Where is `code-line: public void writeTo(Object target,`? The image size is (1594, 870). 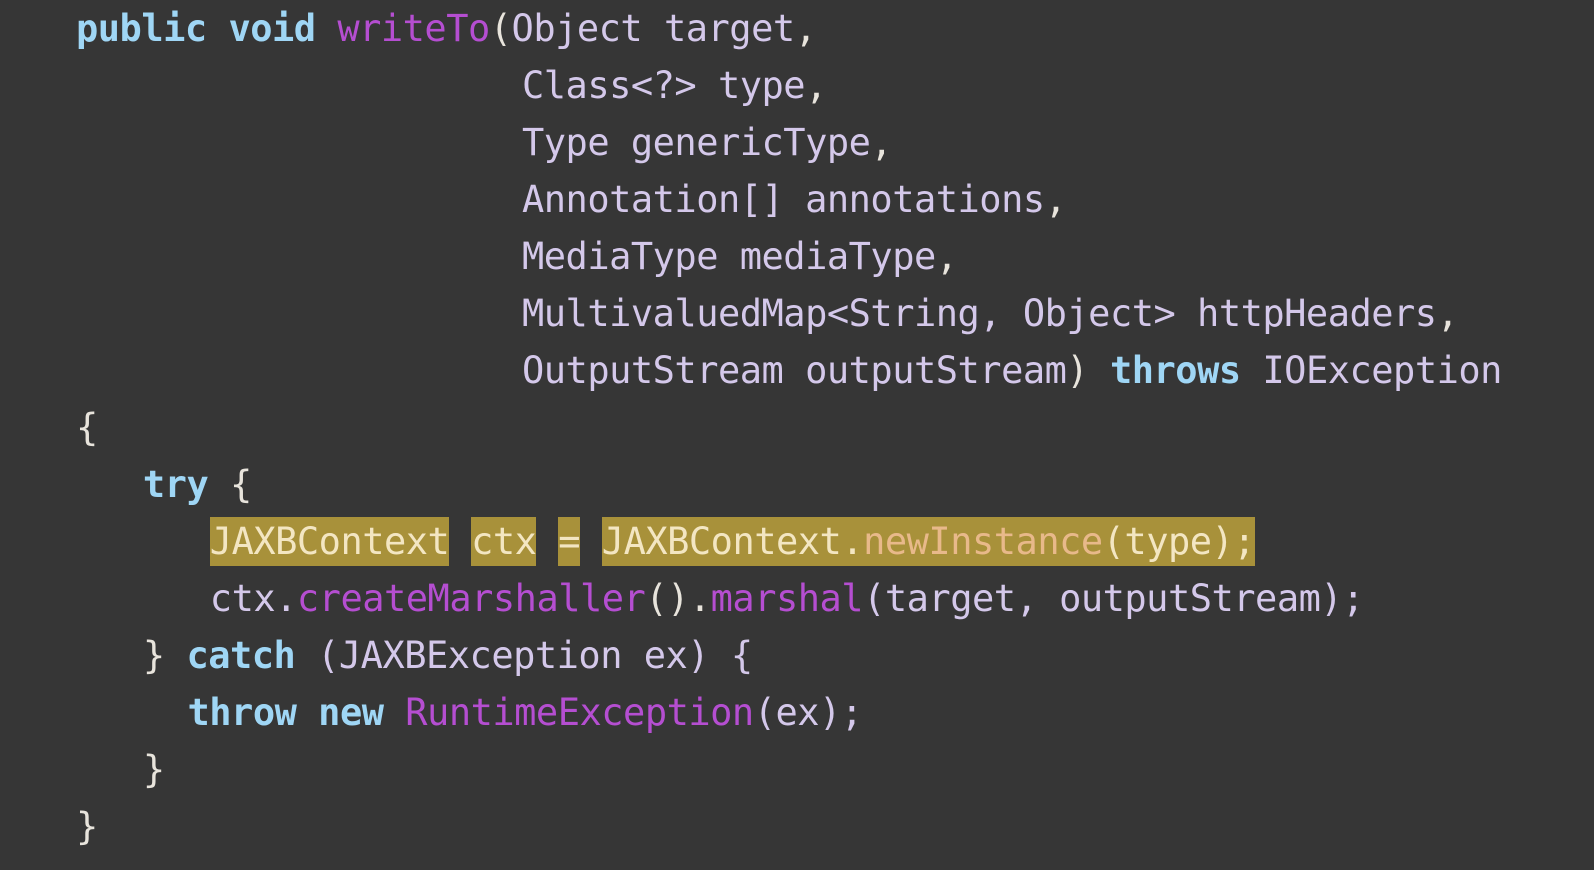 code-line: public void writeTo(Object target, is located at coordinates (446, 28).